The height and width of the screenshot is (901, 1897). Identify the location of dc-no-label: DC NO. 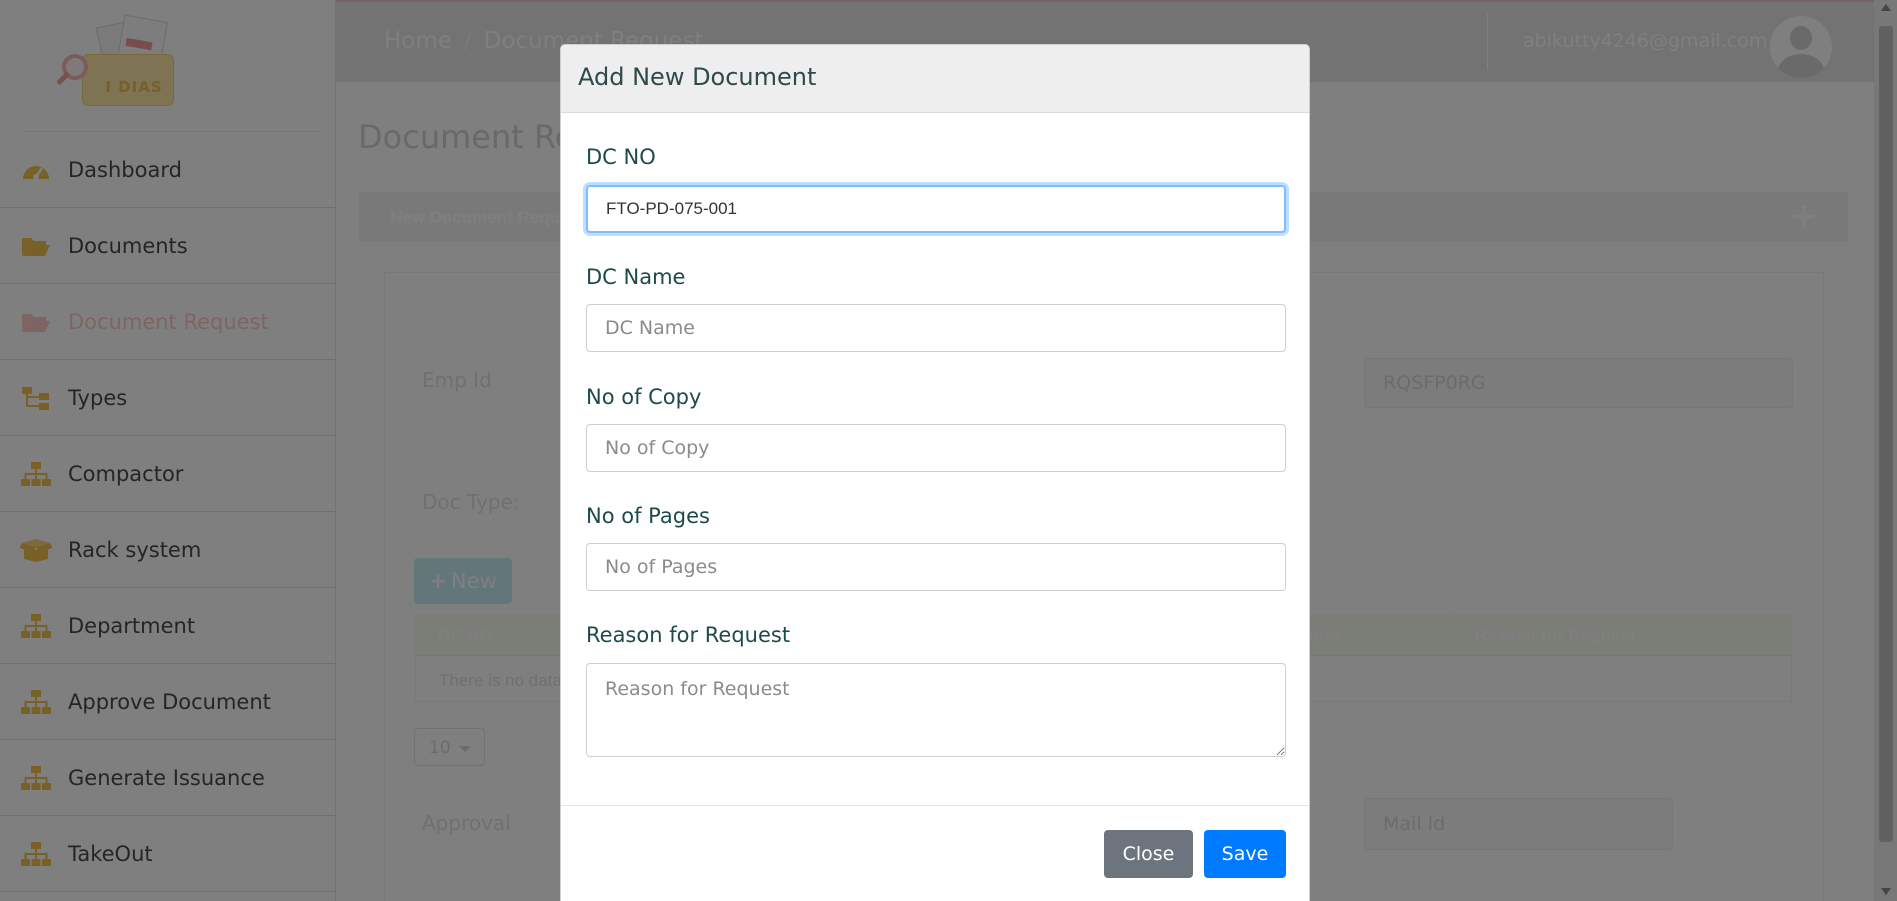
(621, 157).